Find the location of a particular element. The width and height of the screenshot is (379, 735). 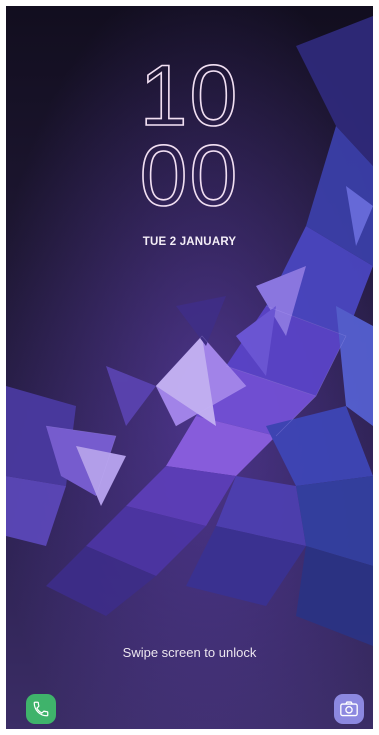

clock-minutes: 00 is located at coordinates (189, 176).